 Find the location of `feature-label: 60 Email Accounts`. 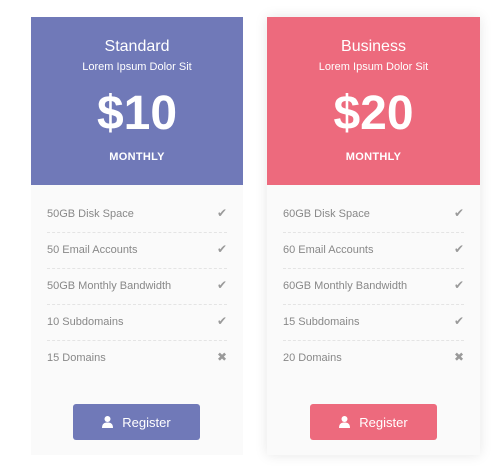

feature-label: 60 Email Accounts is located at coordinates (328, 250).